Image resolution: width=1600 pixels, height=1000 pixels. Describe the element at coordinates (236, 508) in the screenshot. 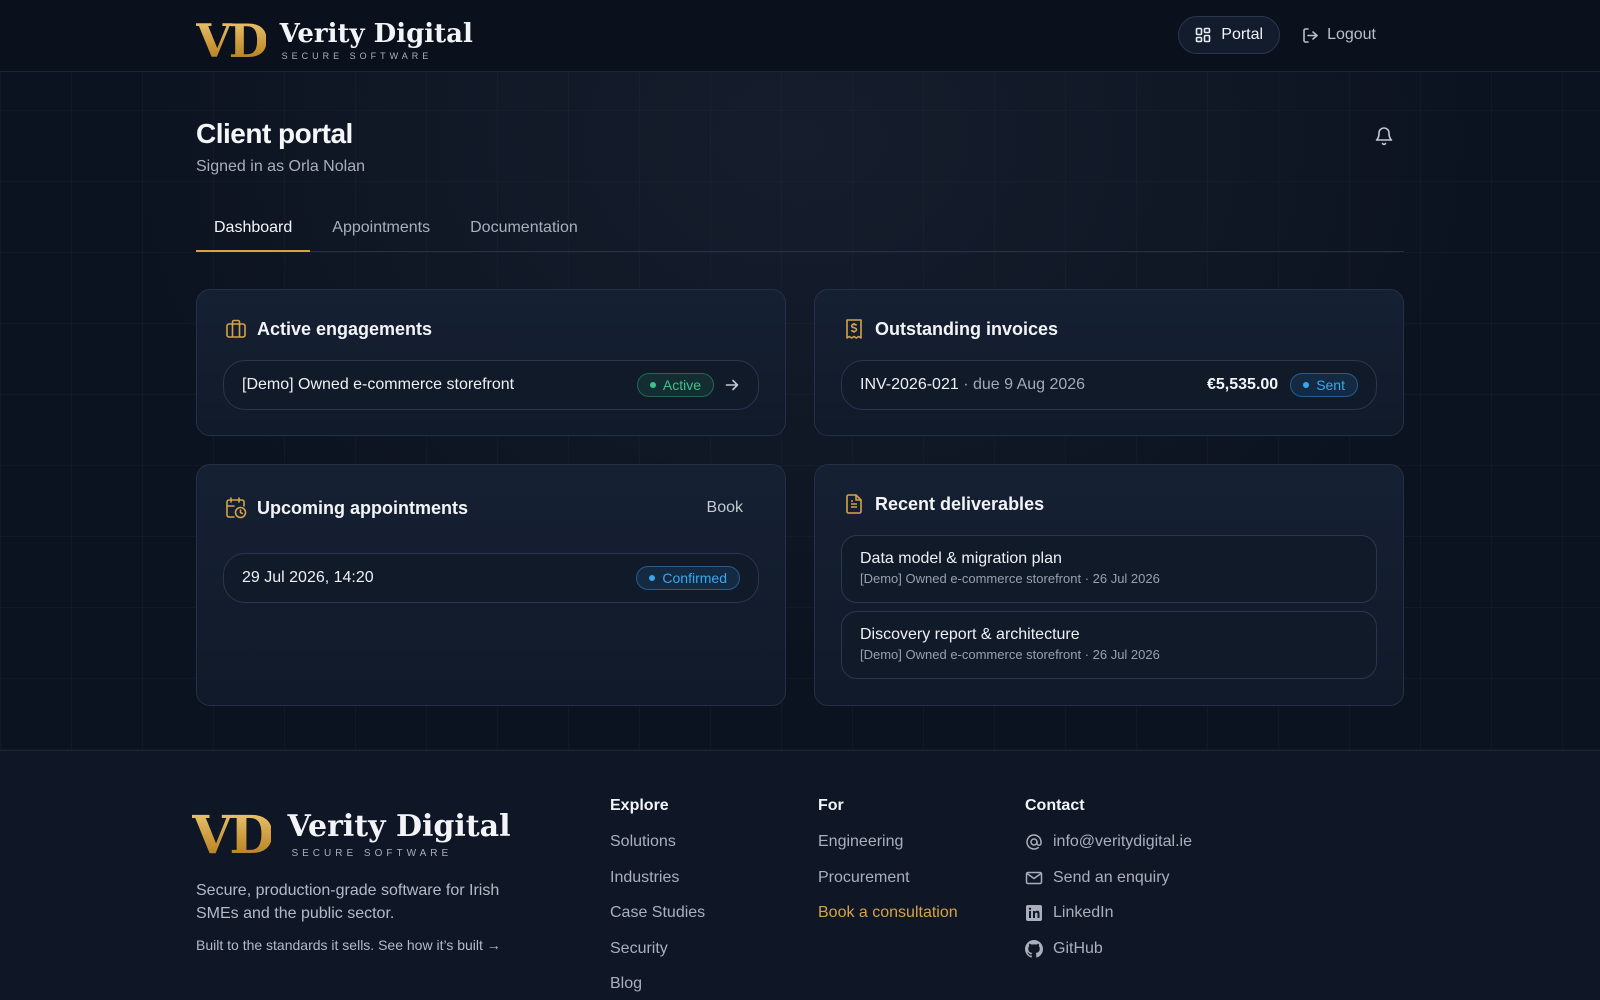

I see `calendar-clock-icon` at that location.